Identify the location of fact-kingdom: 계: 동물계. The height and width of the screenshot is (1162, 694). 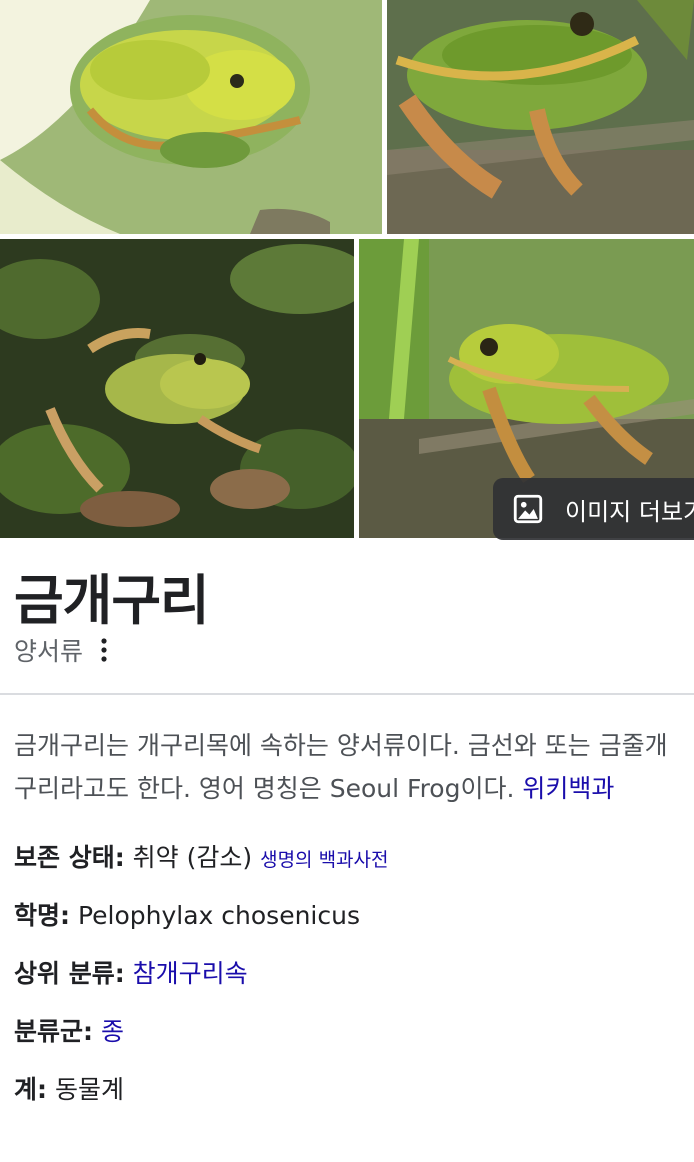
(69, 1089).